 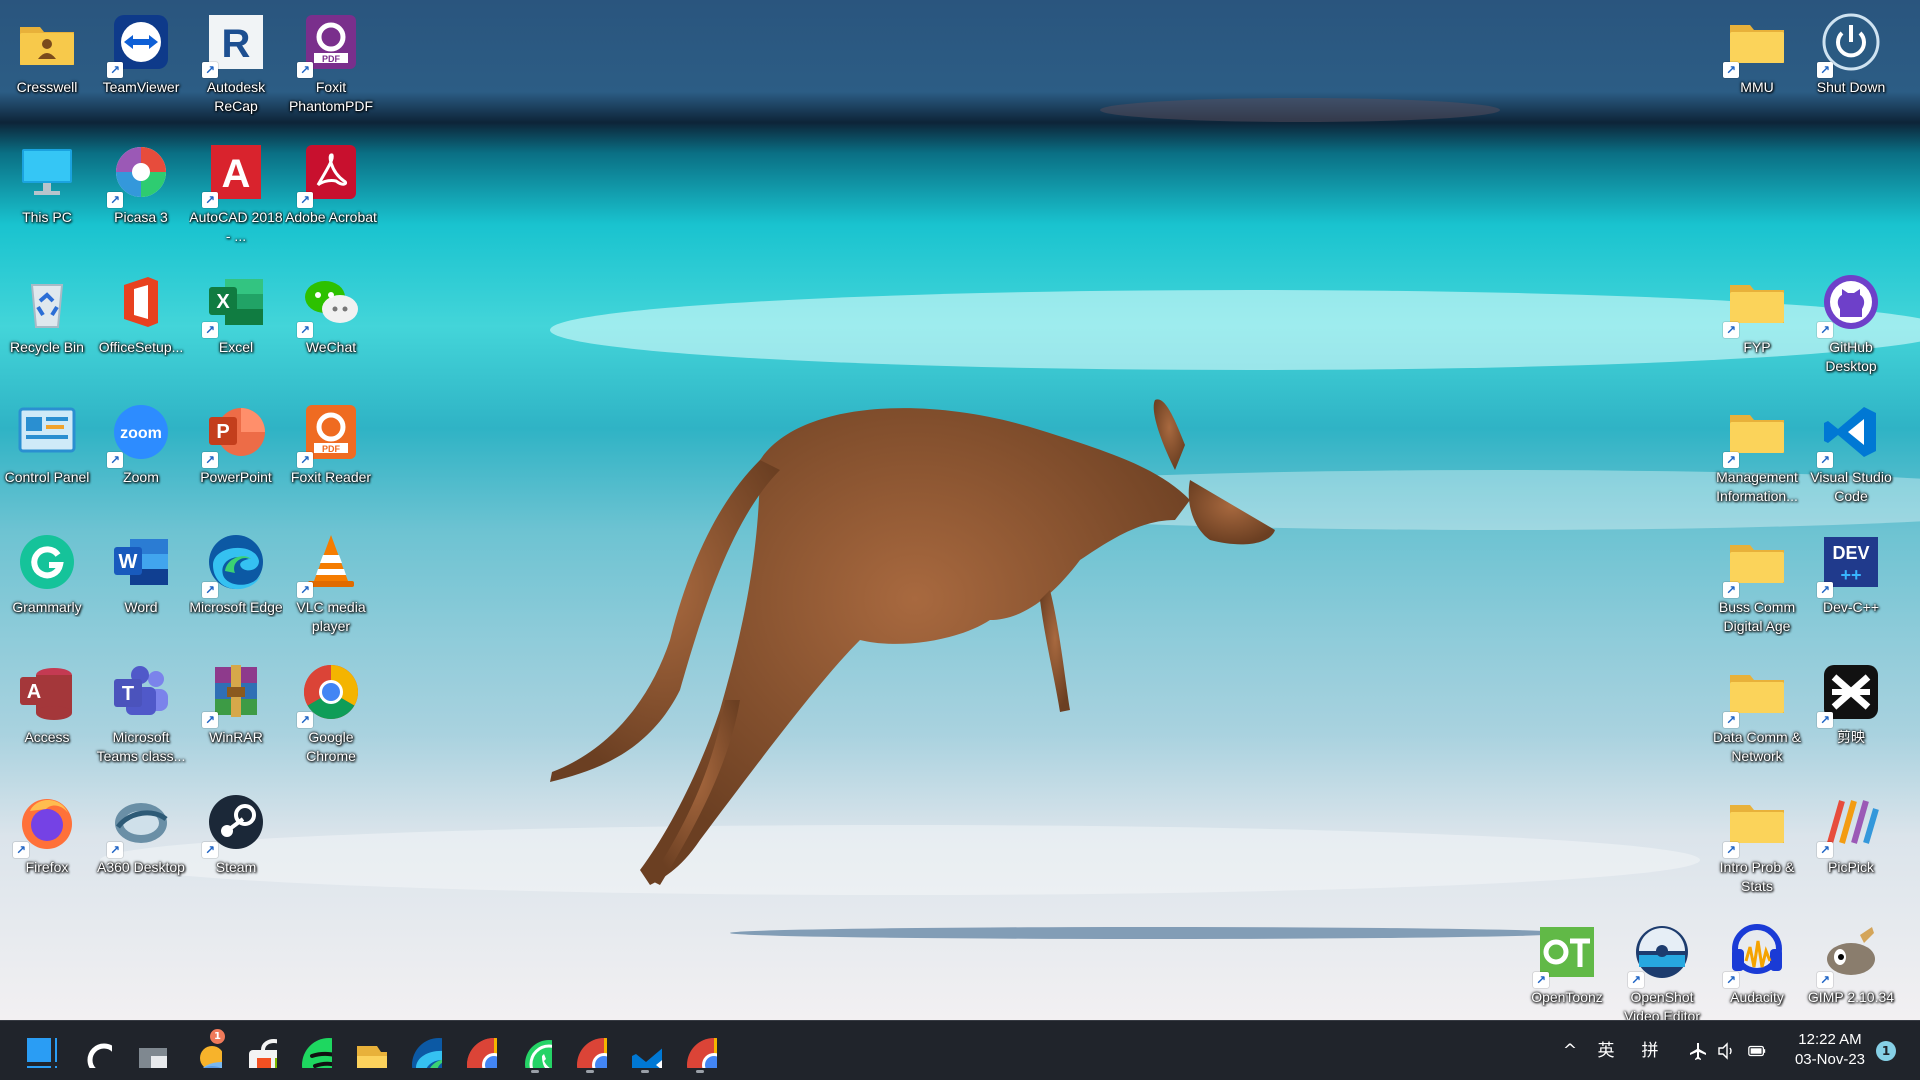 What do you see at coordinates (236, 716) in the screenshot?
I see `desktop-shortcut: ↗ WinRAR` at bounding box center [236, 716].